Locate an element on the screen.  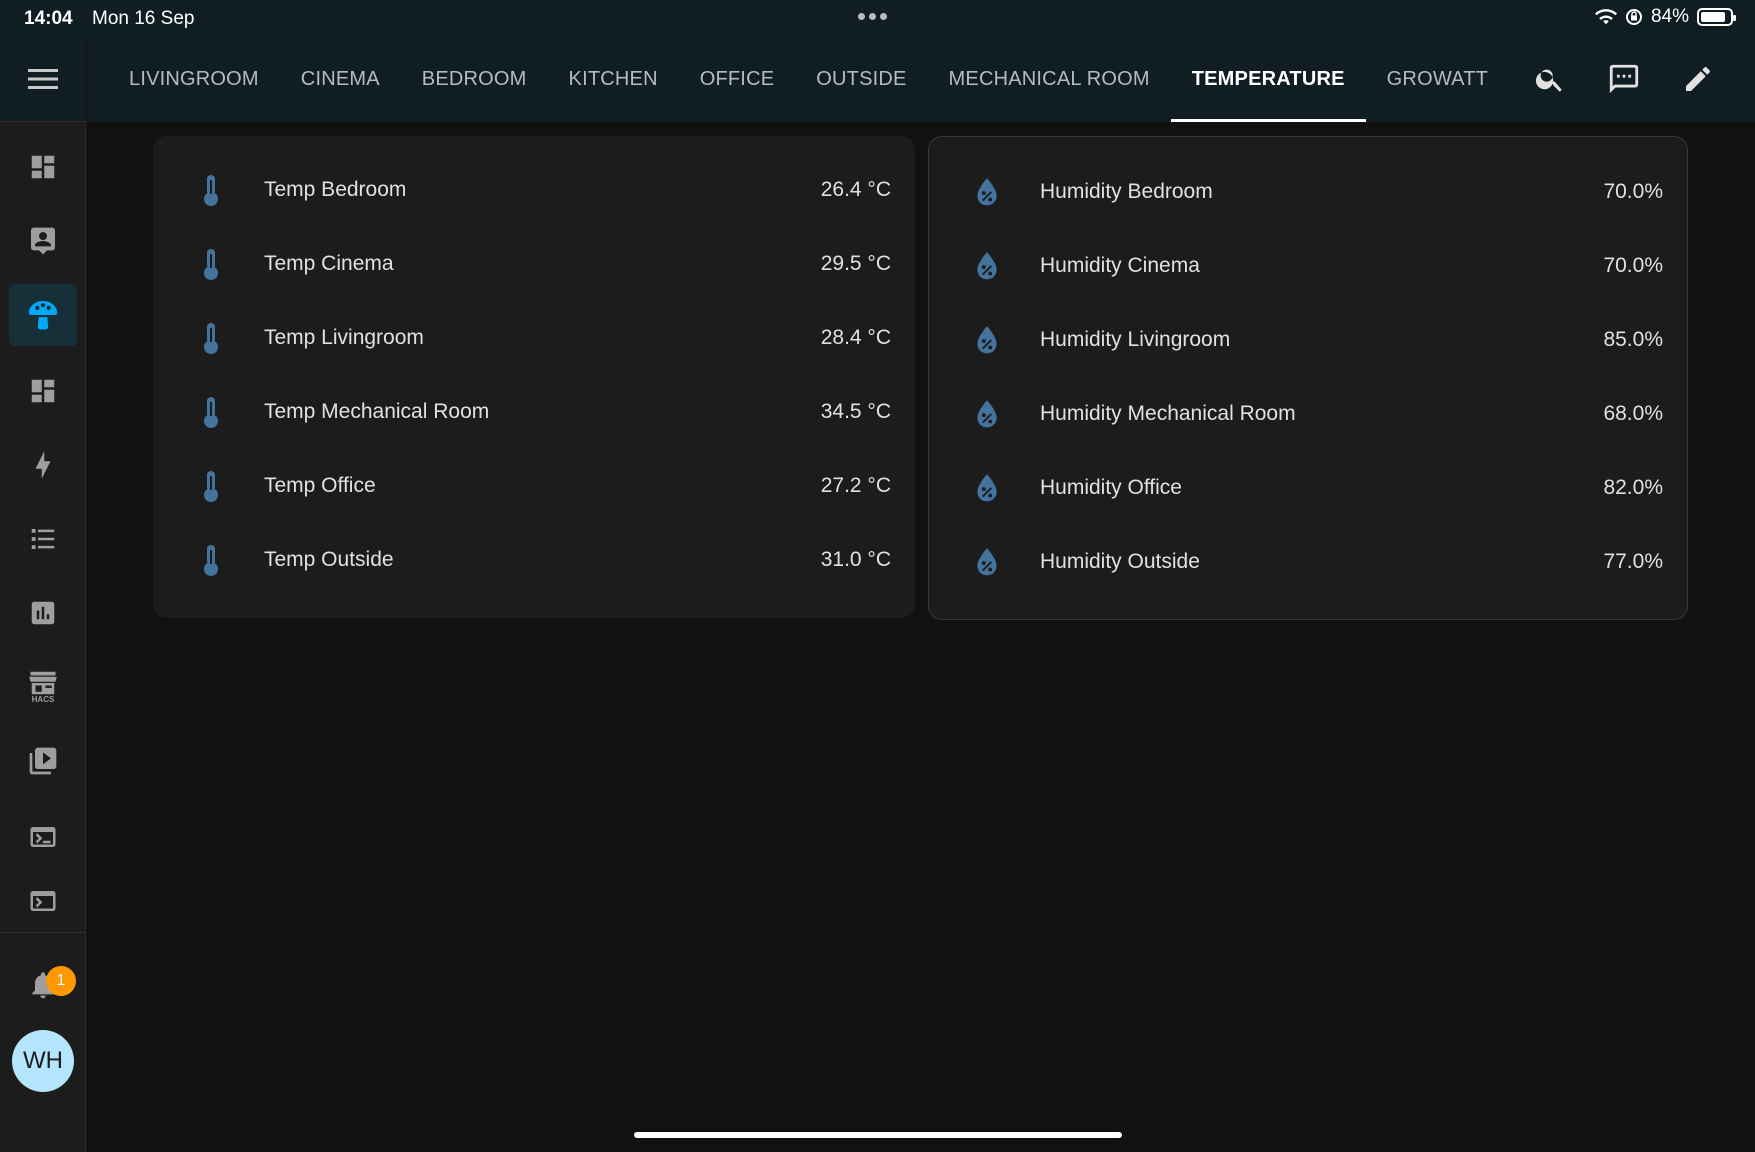
entity-name: Humidity Outside is located at coordinates (1120, 561).